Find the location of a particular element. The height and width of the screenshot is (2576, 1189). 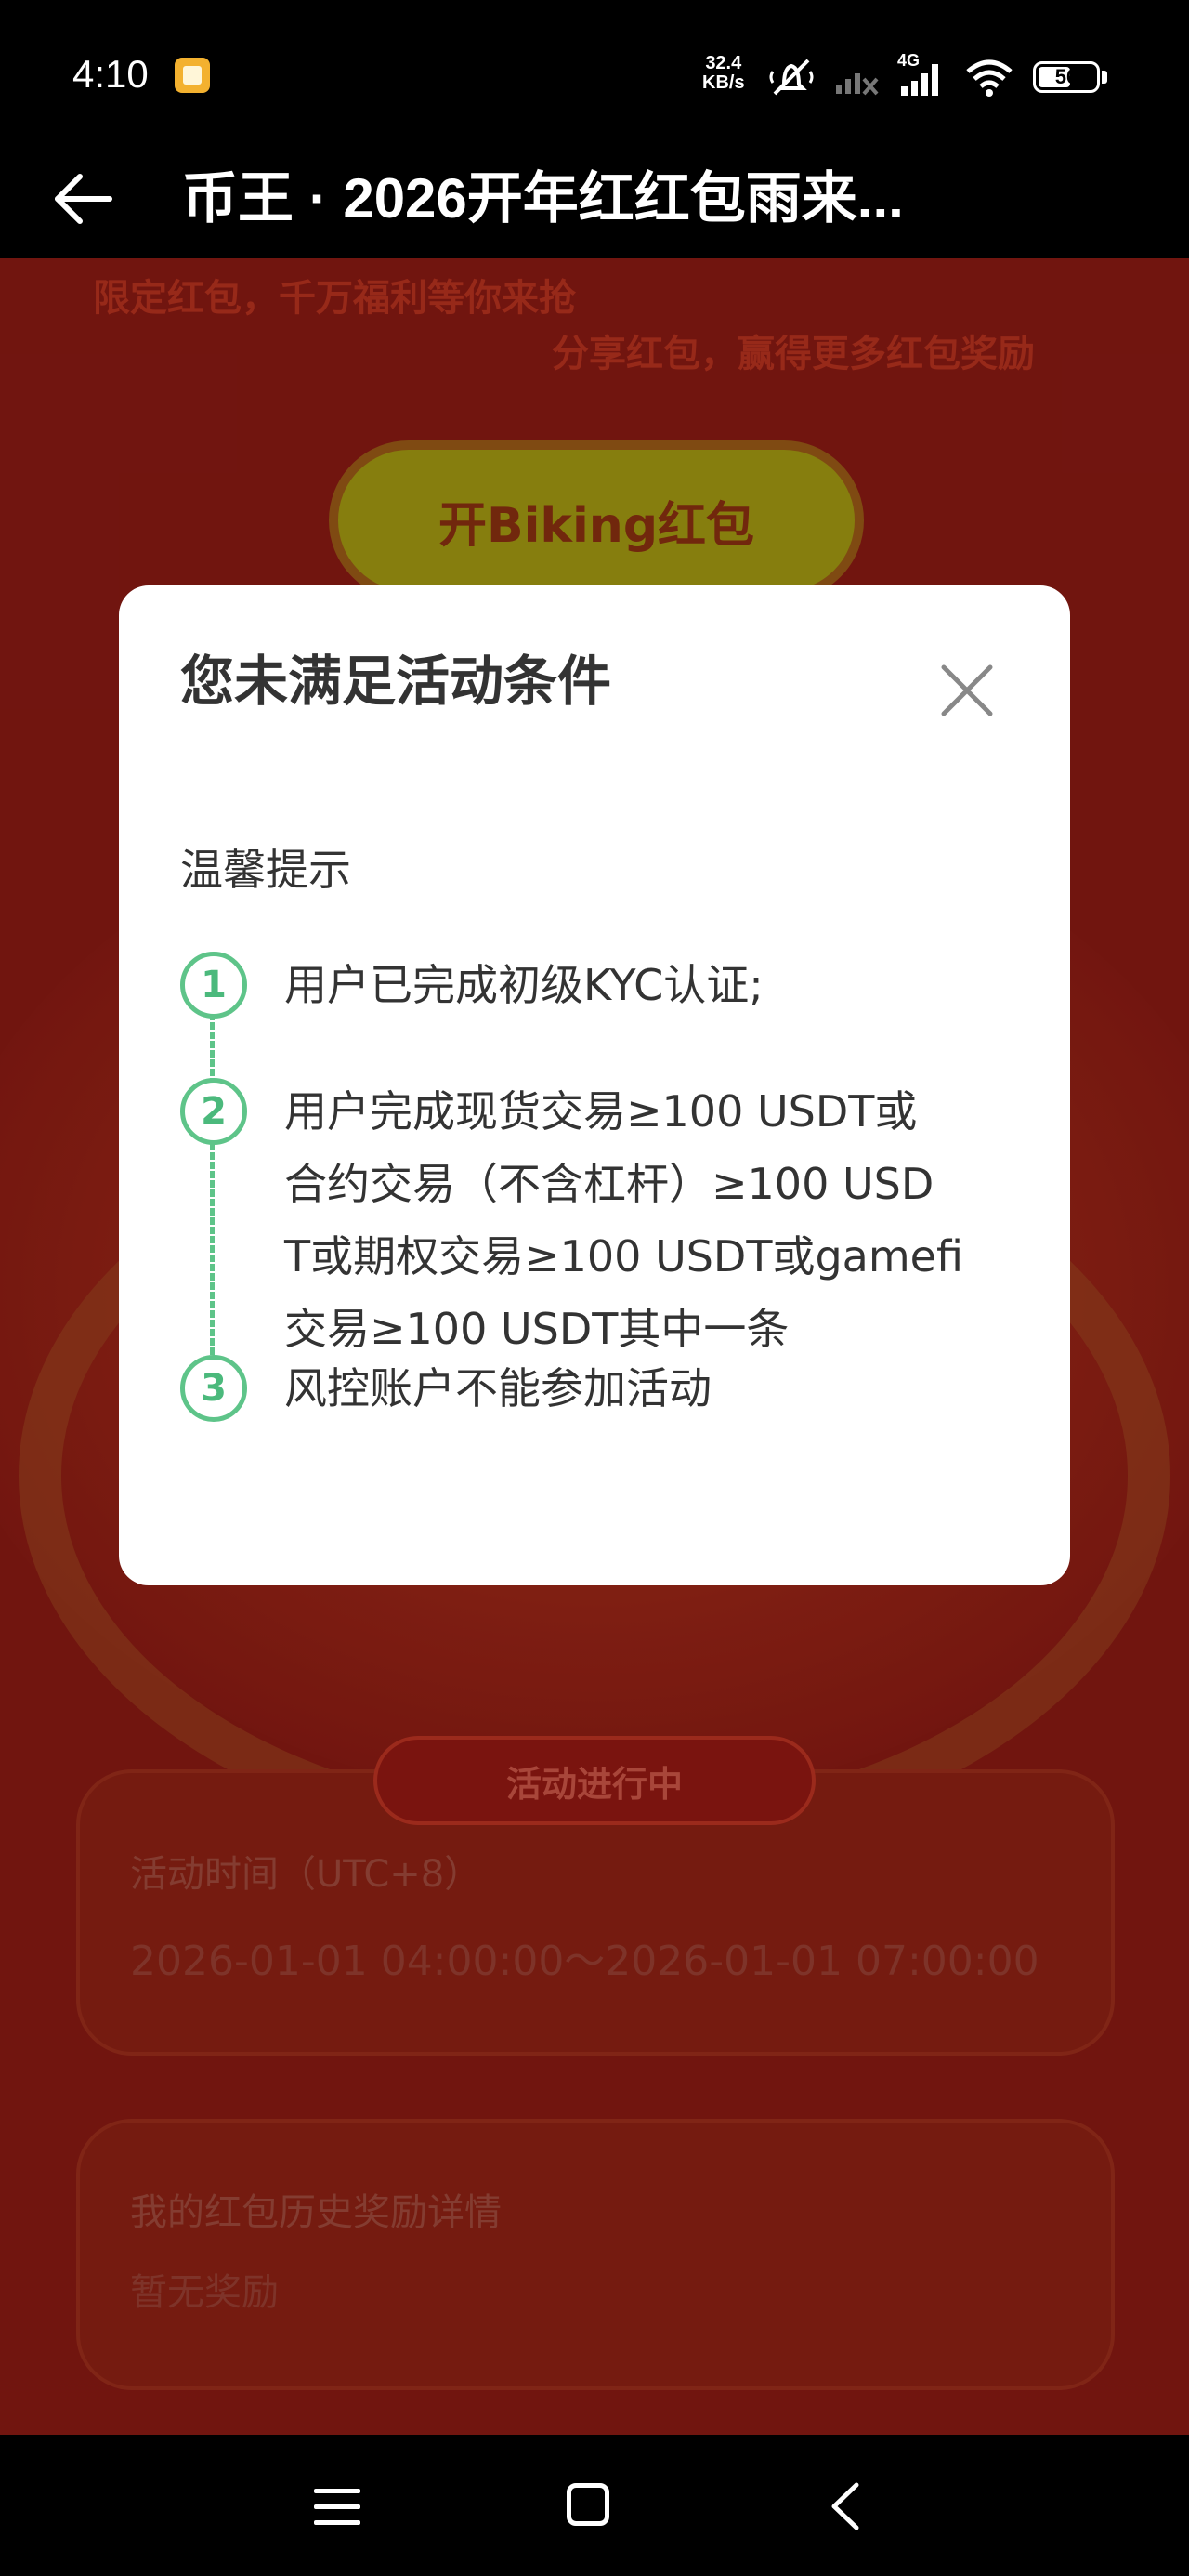

network-speed-value: 32.4 is located at coordinates (723, 63).